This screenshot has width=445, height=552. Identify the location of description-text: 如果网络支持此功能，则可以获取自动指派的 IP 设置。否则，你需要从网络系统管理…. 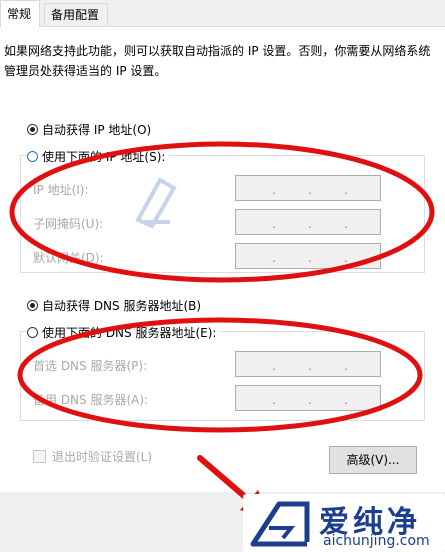
(217, 61).